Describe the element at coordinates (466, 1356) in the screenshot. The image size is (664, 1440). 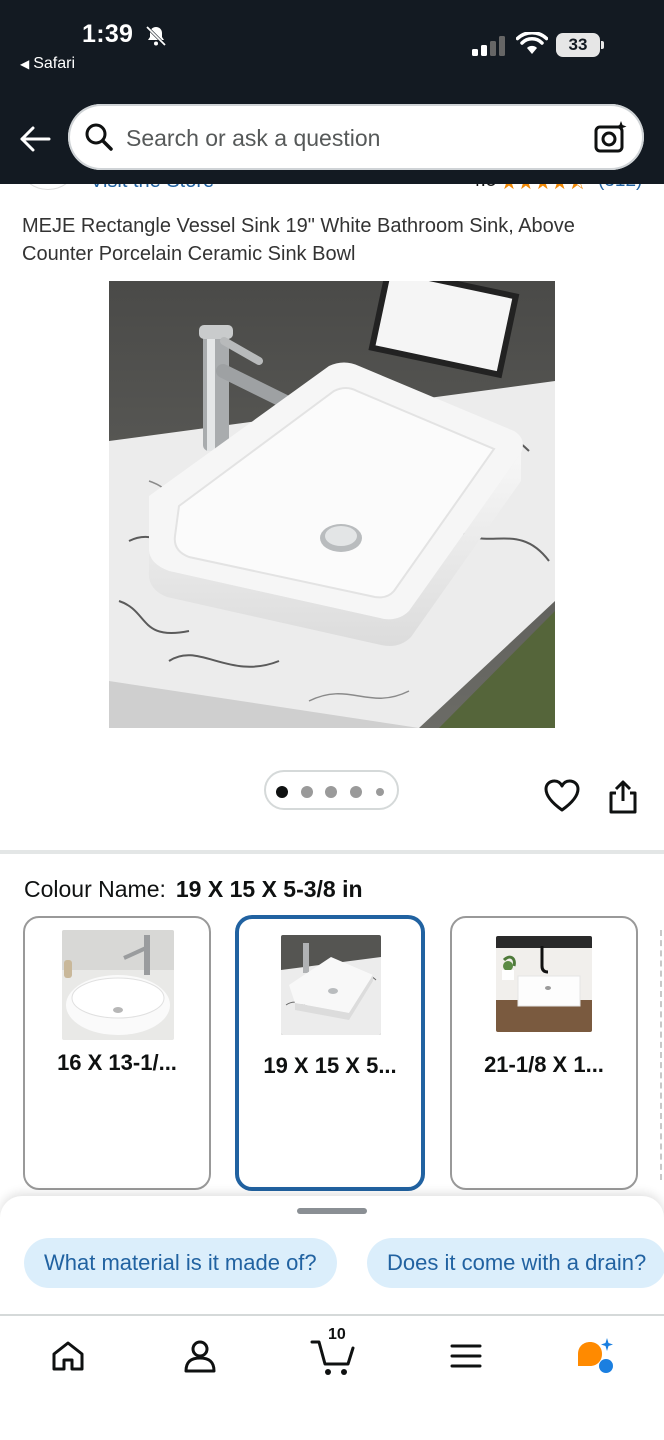
I see `menu-icon` at that location.